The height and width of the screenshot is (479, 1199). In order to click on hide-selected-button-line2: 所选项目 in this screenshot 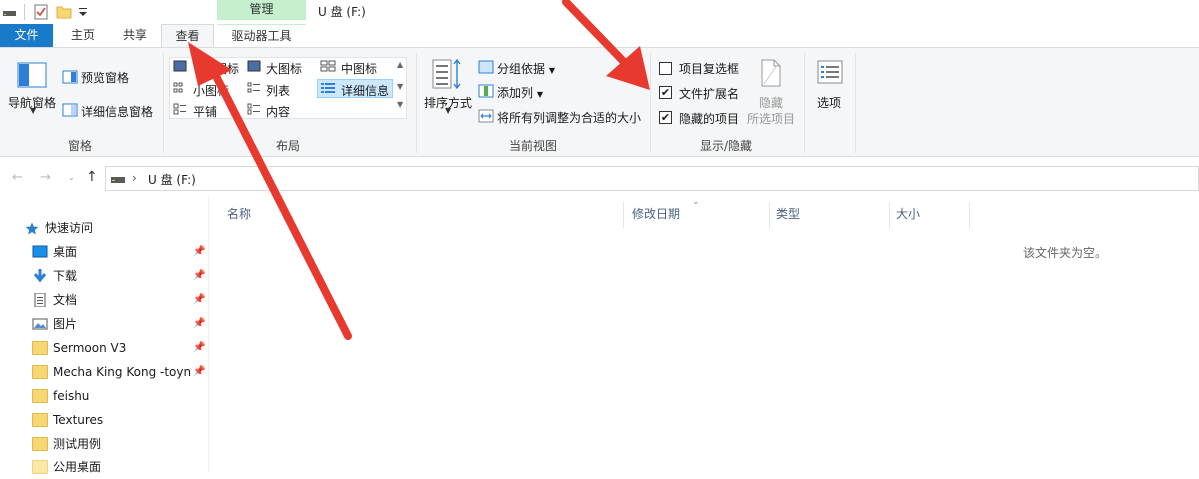, I will do `click(771, 119)`.